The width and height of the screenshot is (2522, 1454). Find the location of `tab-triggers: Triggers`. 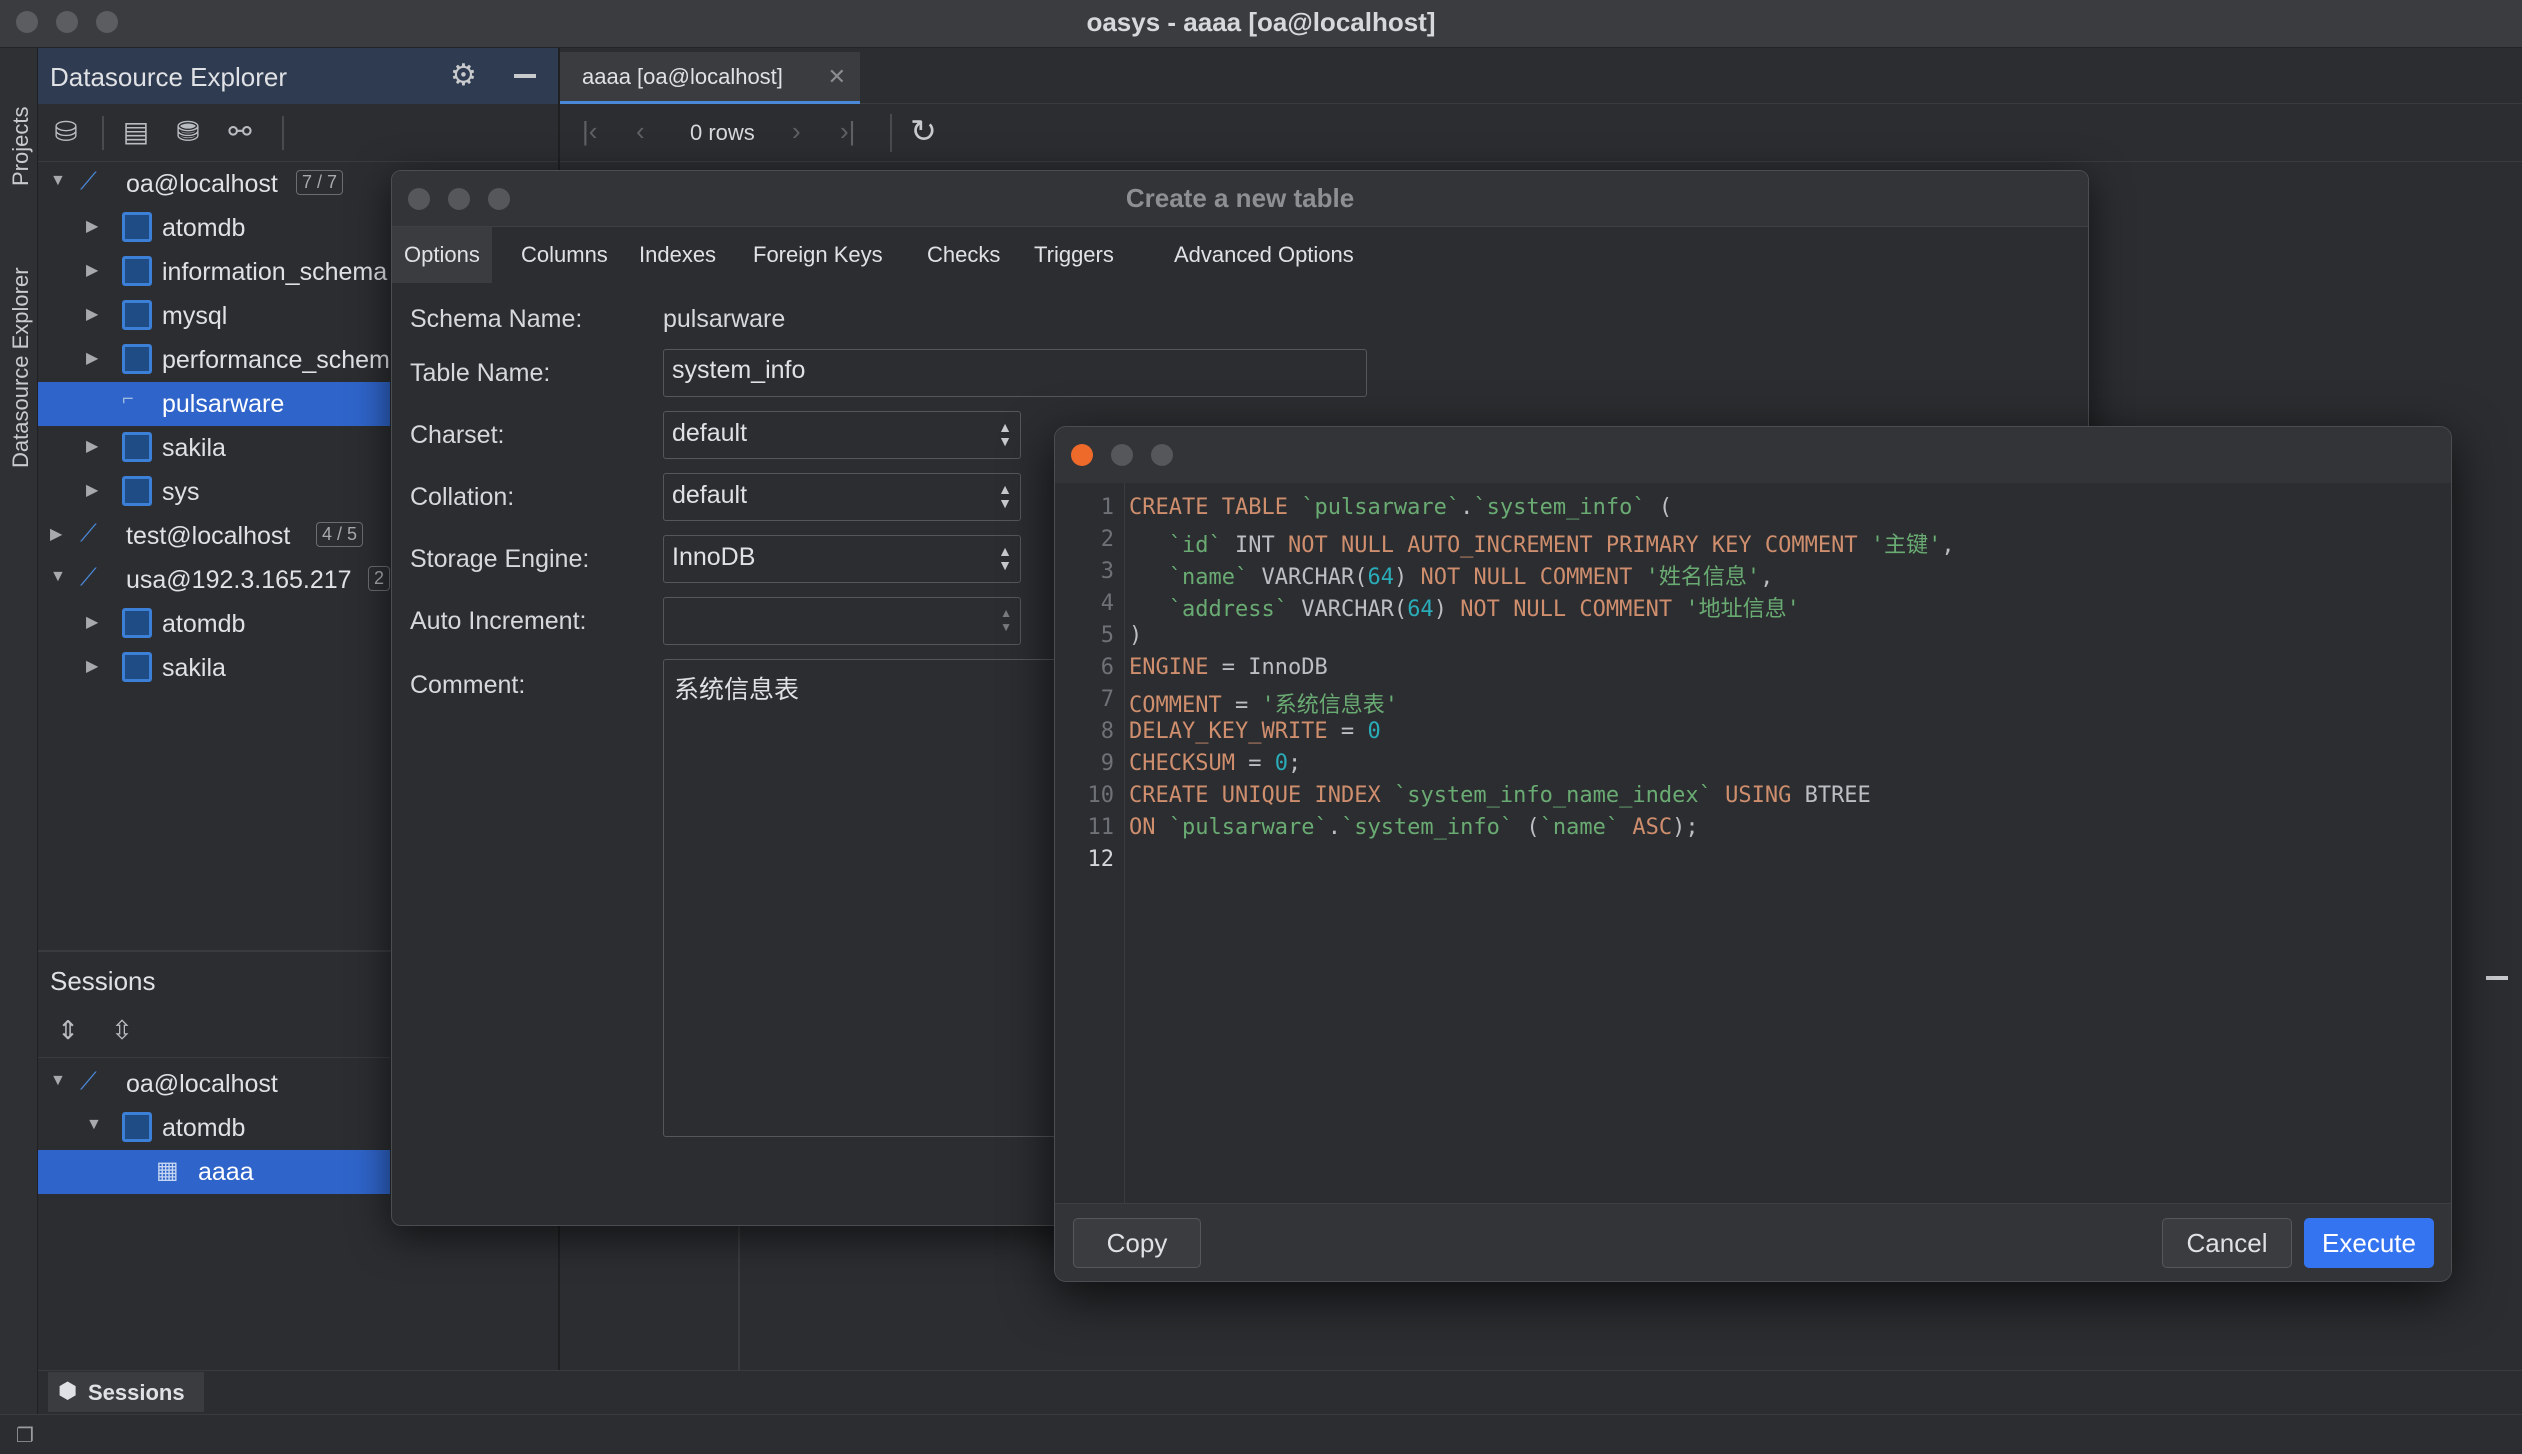

tab-triggers: Triggers is located at coordinates (1074, 255).